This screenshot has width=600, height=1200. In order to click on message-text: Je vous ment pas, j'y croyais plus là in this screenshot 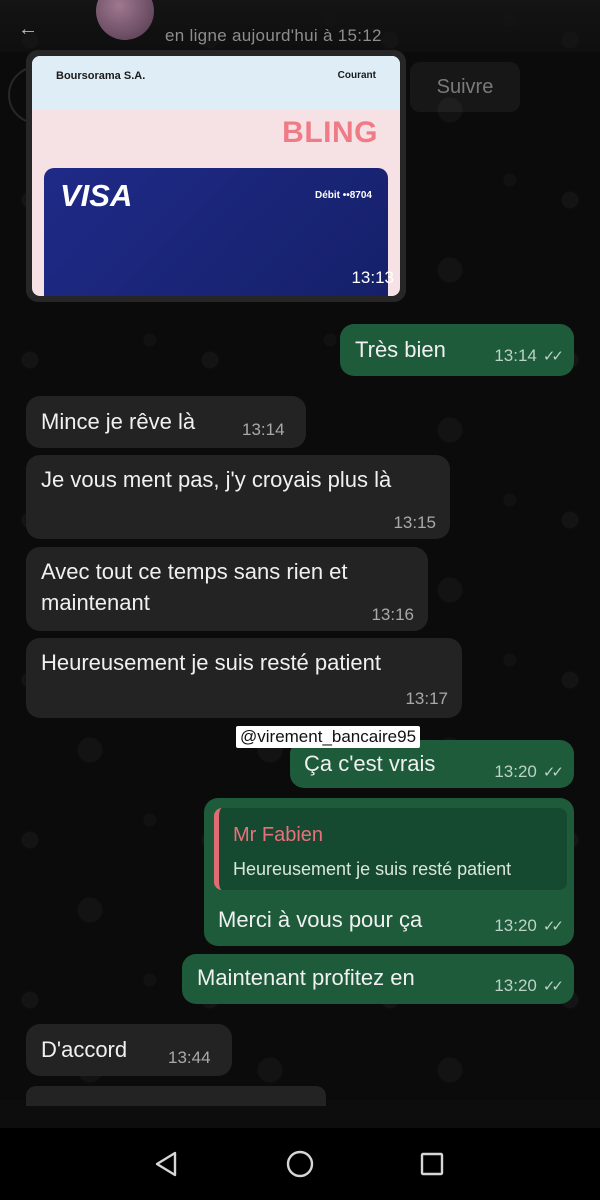, I will do `click(216, 479)`.